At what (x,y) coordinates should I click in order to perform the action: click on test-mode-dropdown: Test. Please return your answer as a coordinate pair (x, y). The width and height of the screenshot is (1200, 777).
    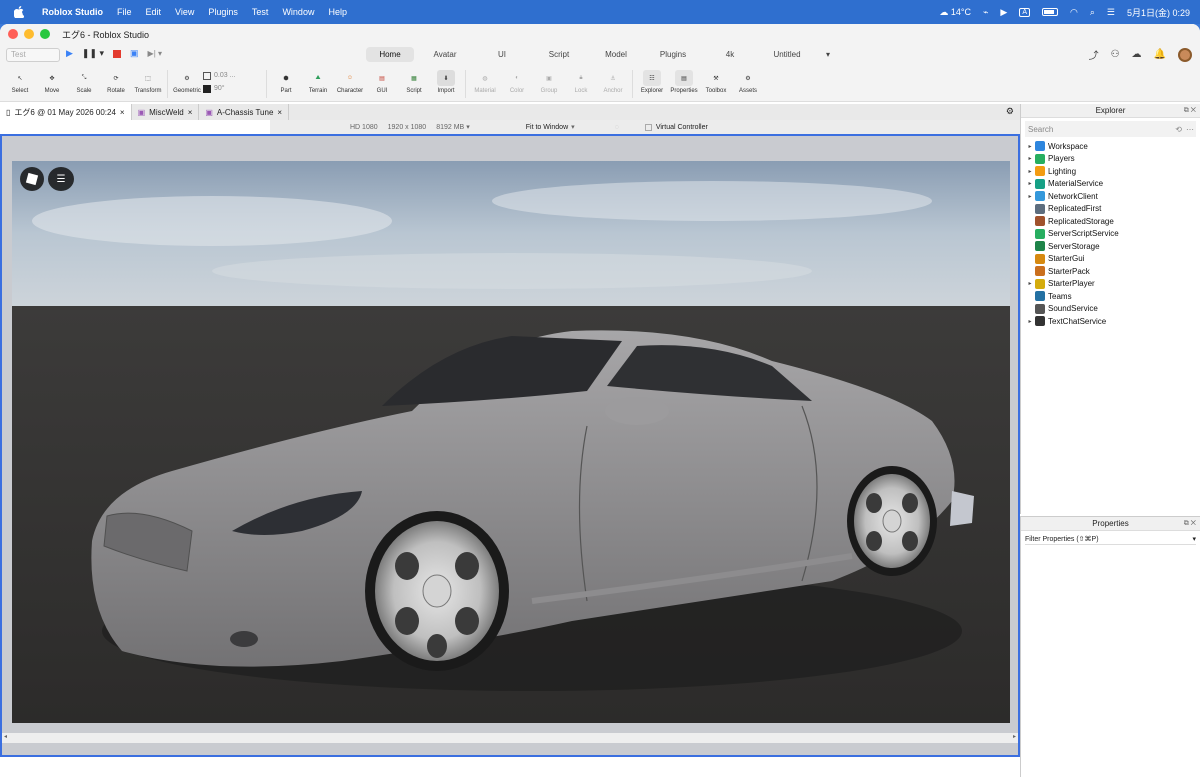
    Looking at the image, I should click on (33, 55).